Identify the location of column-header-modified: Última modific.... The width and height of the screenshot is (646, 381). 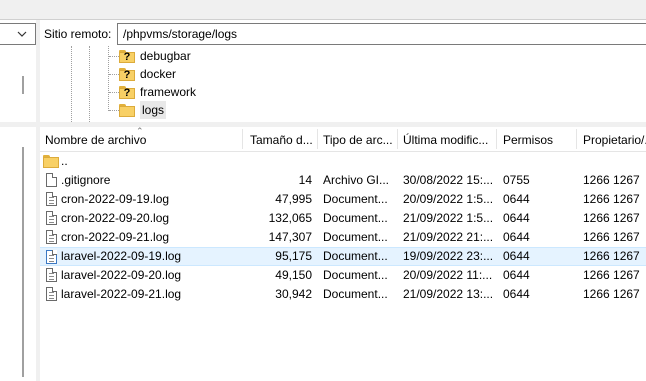
(447, 139).